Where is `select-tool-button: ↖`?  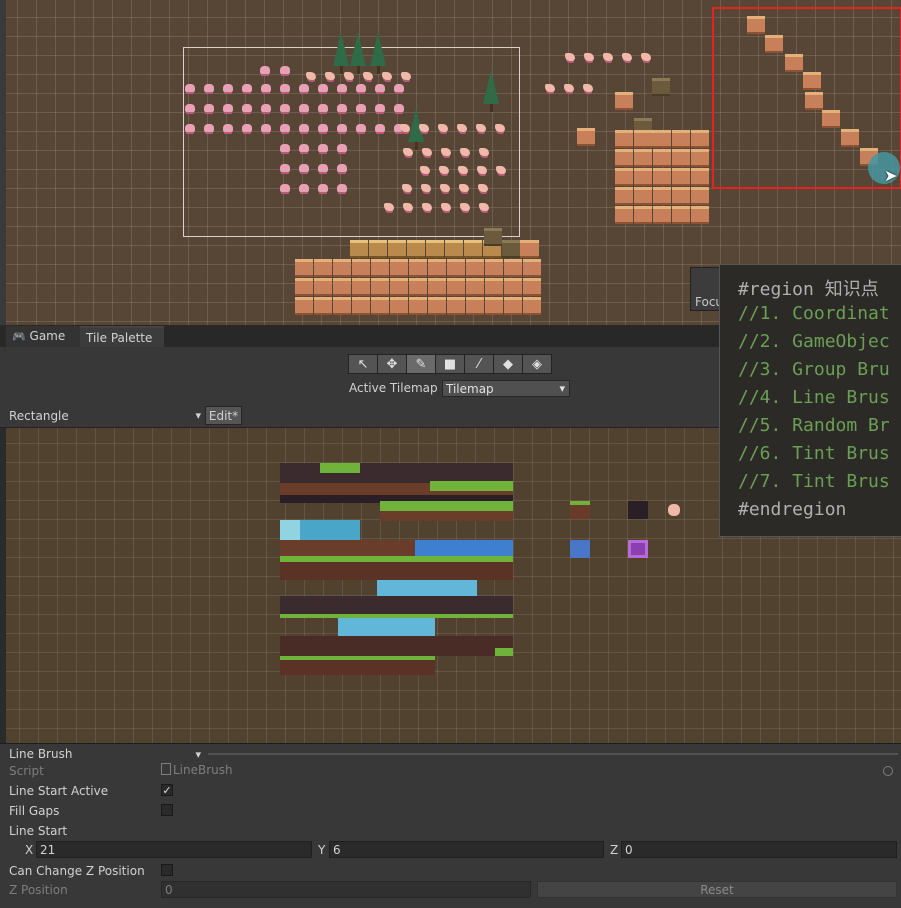 select-tool-button: ↖ is located at coordinates (363, 364).